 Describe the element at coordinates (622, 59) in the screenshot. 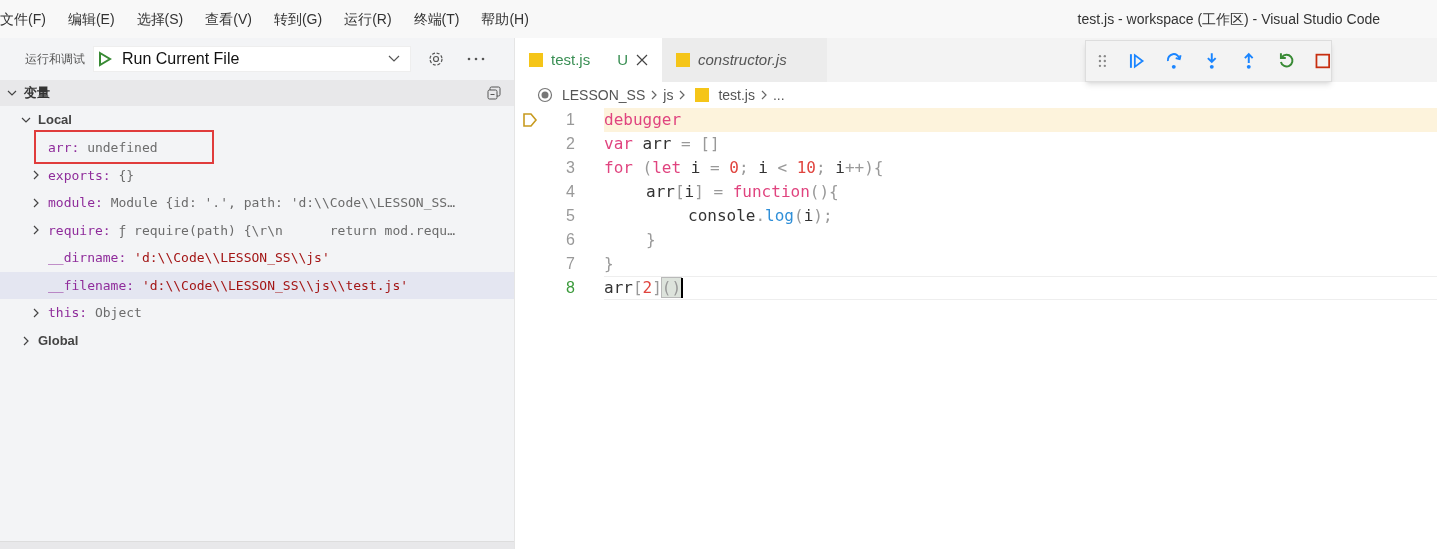

I see `git-status-label: U` at that location.